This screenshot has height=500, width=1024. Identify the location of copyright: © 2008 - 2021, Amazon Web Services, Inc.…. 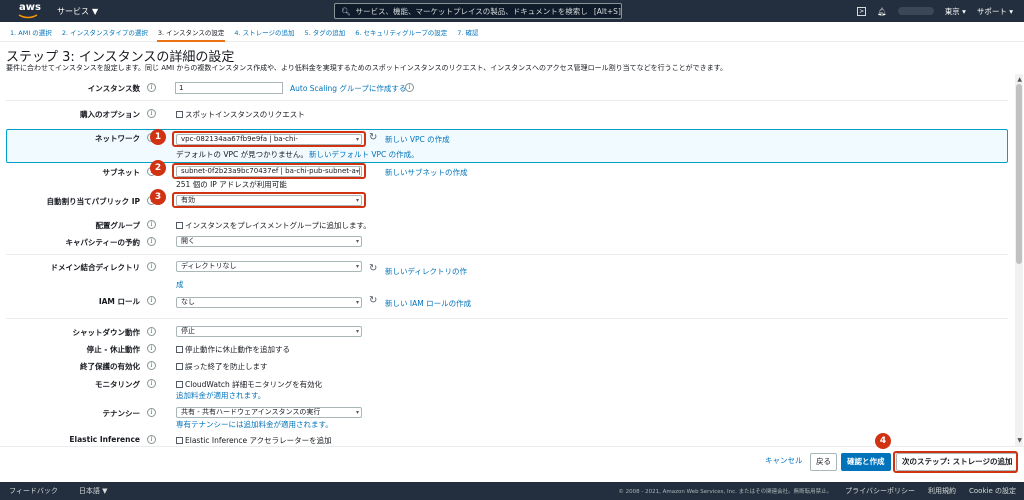
(725, 492).